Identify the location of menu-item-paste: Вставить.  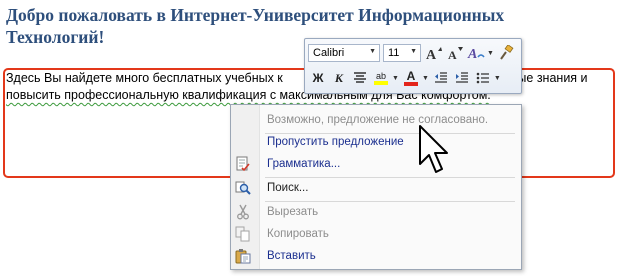
(378, 256).